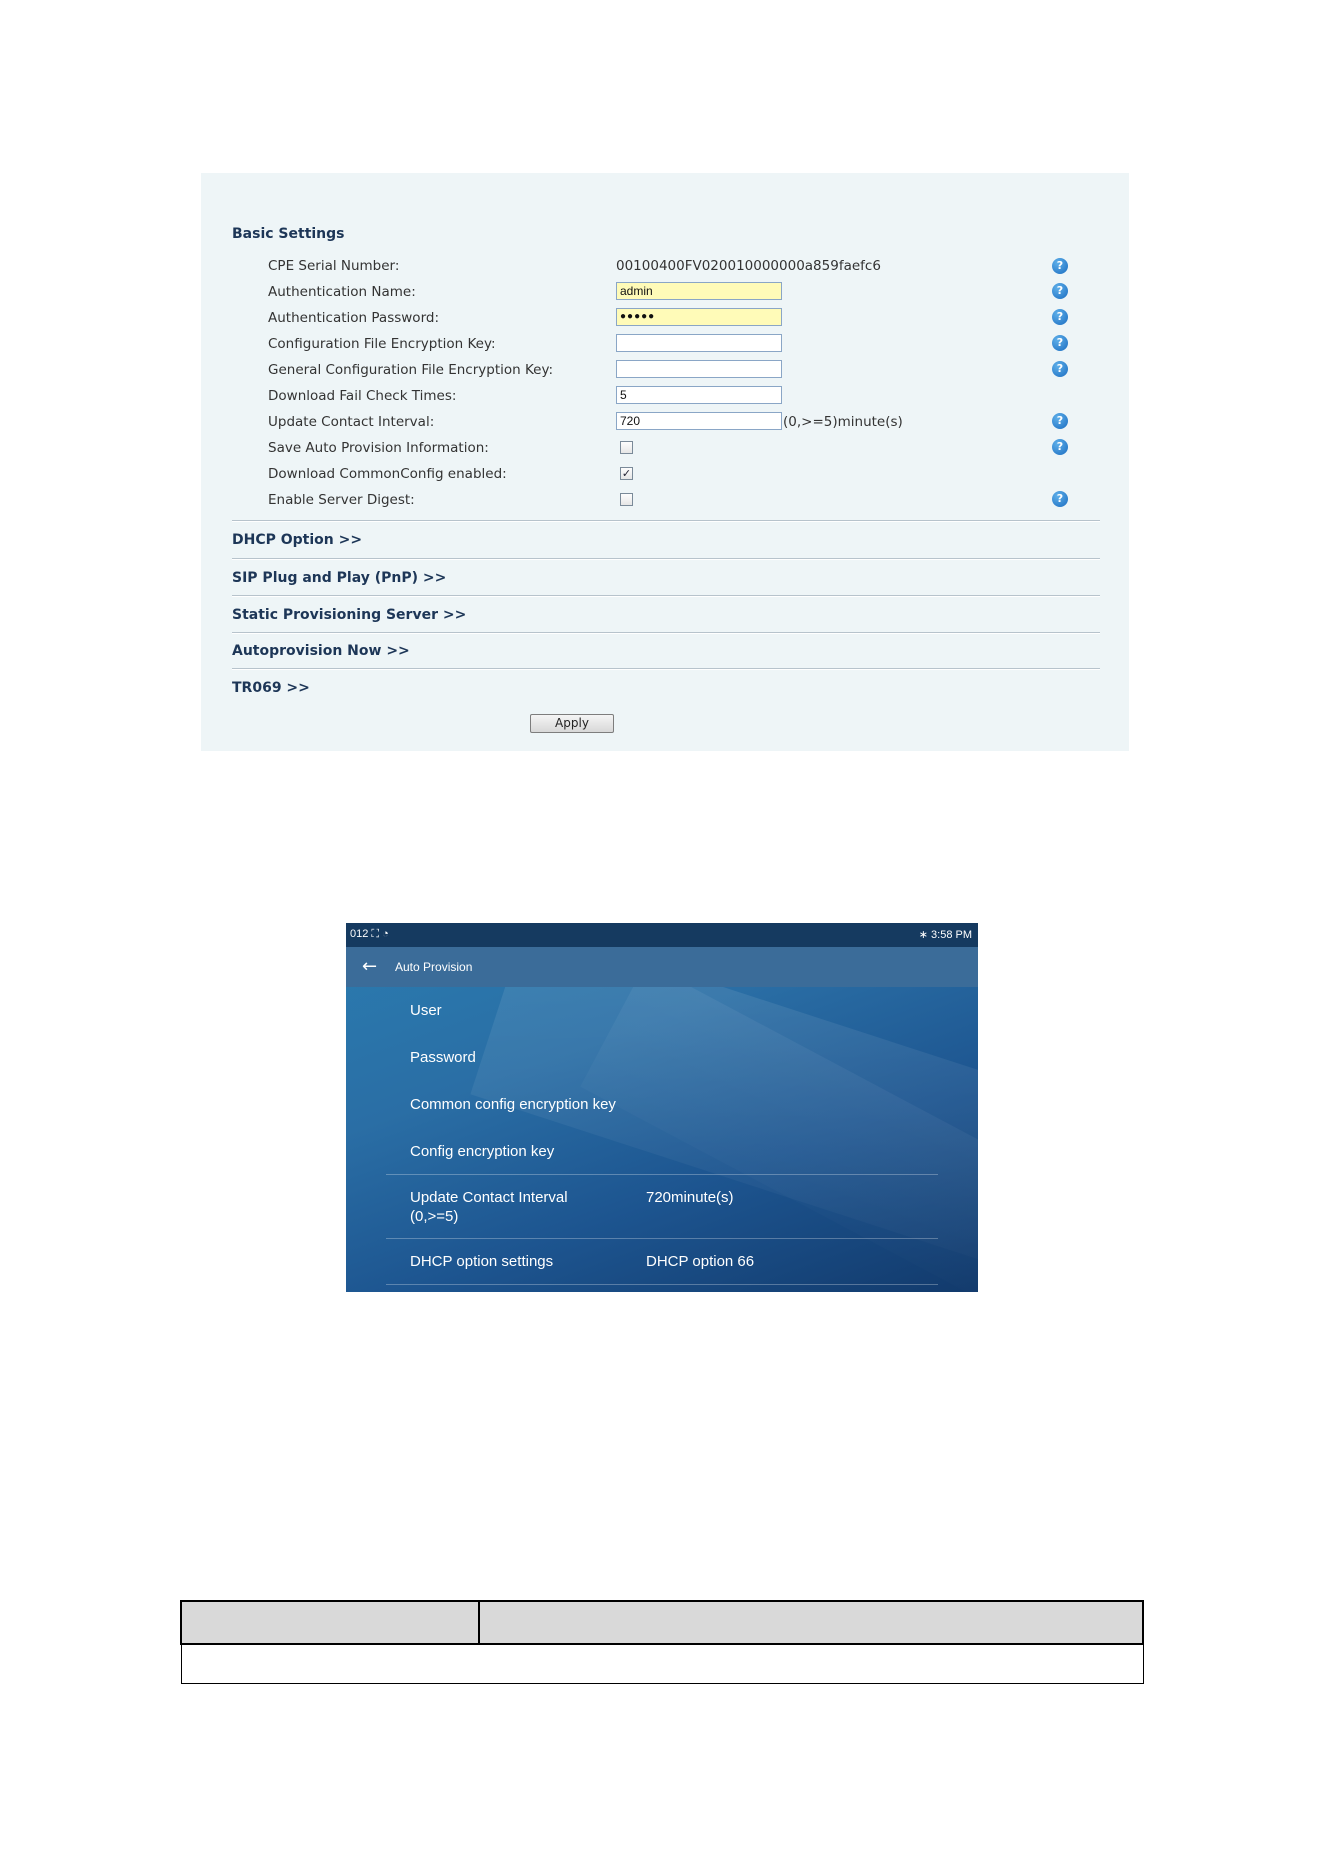 The height and width of the screenshot is (1872, 1324). What do you see at coordinates (297, 540) in the screenshot?
I see `section-dhcp-option: DHCP Option >>` at bounding box center [297, 540].